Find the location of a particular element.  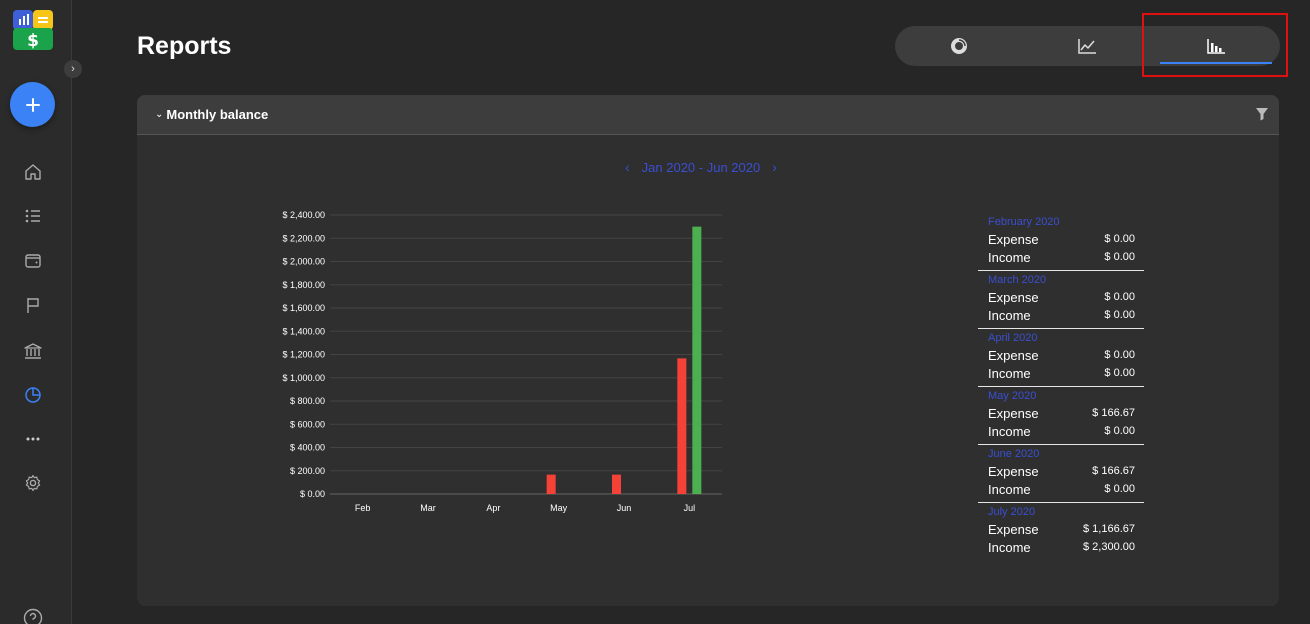

app-logo: $ is located at coordinates (33, 30).